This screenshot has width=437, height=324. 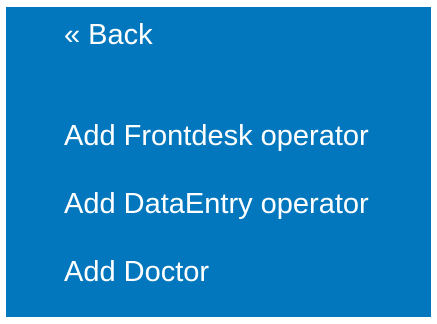 What do you see at coordinates (216, 136) in the screenshot?
I see `menu-item-add-frontdesk-operator: Add Frontdesk operator` at bounding box center [216, 136].